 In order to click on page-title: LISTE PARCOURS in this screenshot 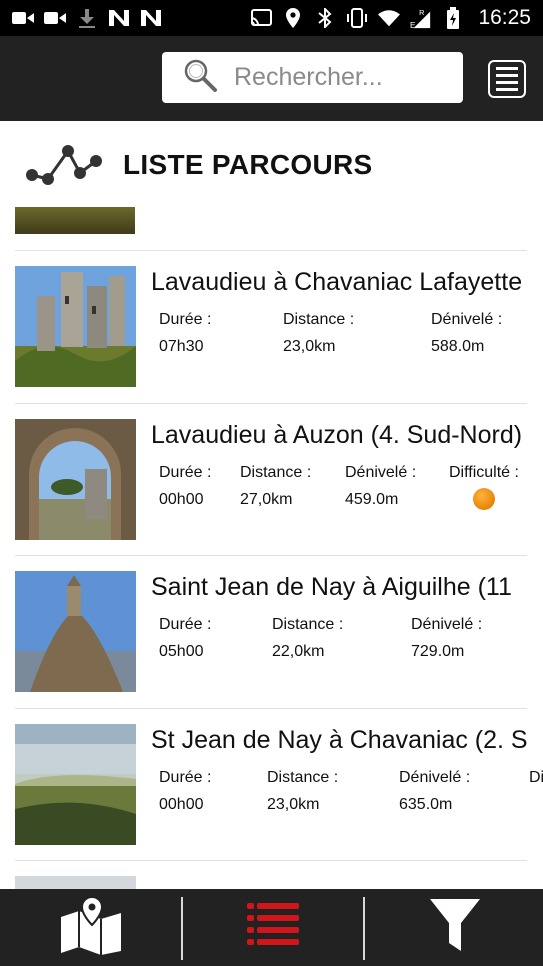, I will do `click(248, 164)`.